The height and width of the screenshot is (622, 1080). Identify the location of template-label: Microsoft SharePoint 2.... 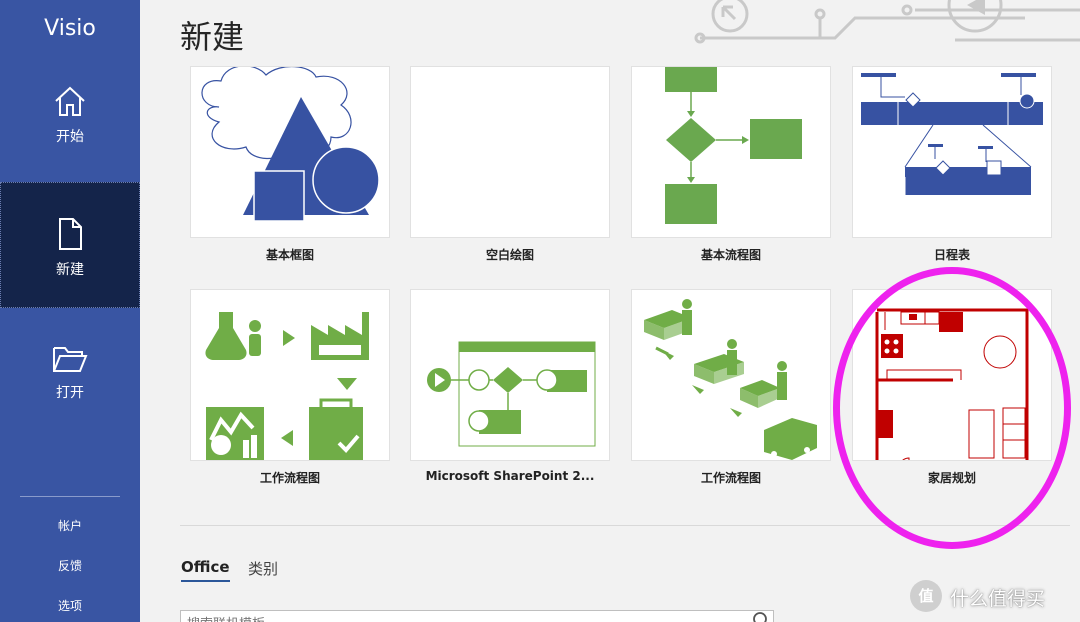
(510, 476).